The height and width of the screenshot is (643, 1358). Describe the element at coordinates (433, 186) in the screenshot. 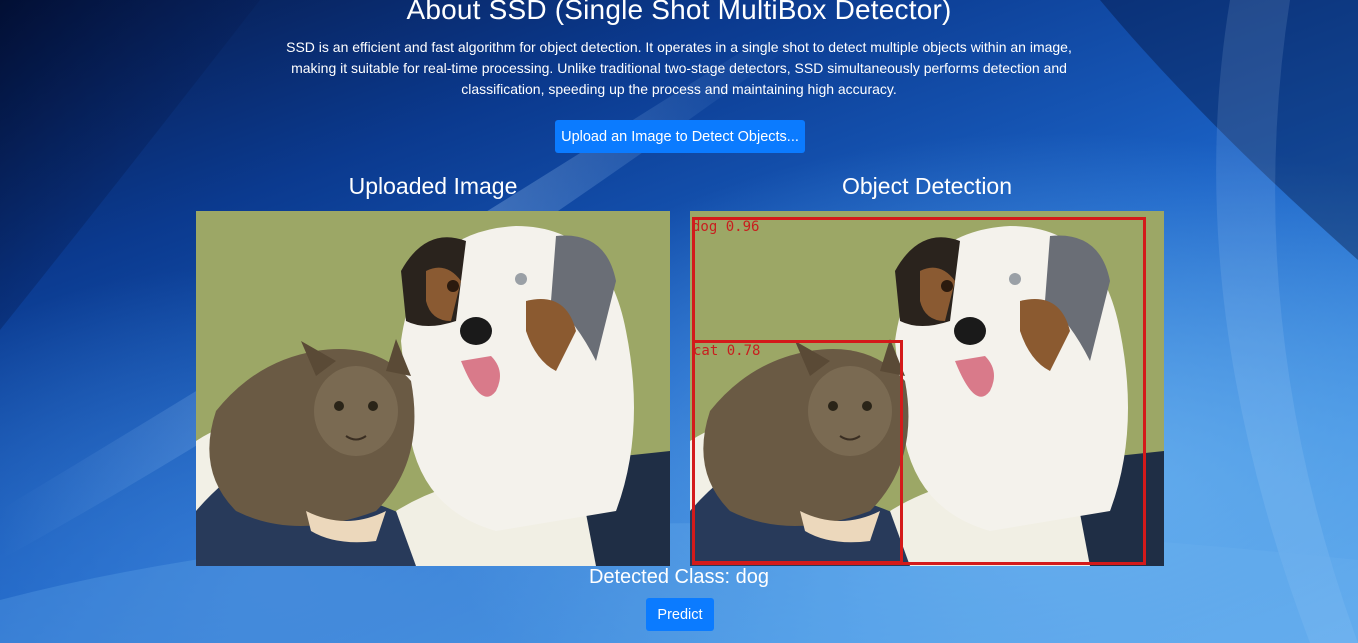

I see `uploaded-image-title: Uploaded Image` at that location.